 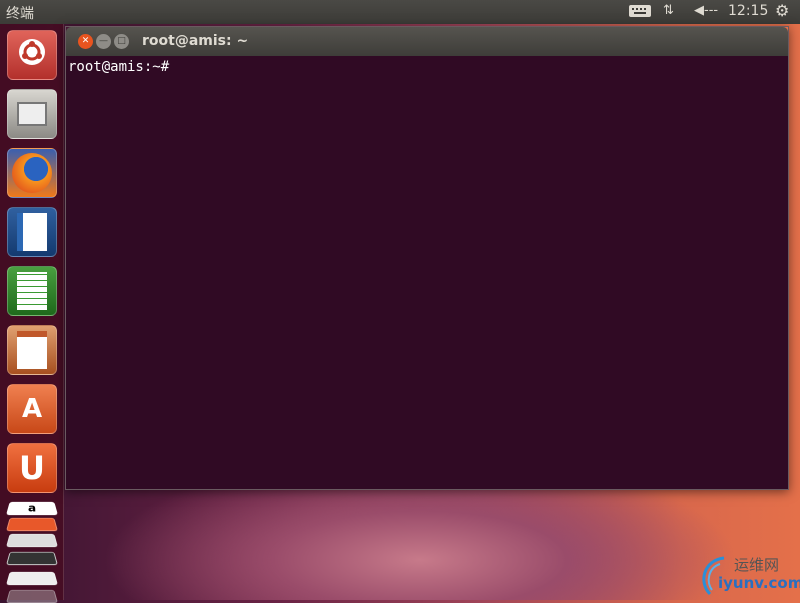 I want to click on presentation-icon, so click(x=32, y=350).